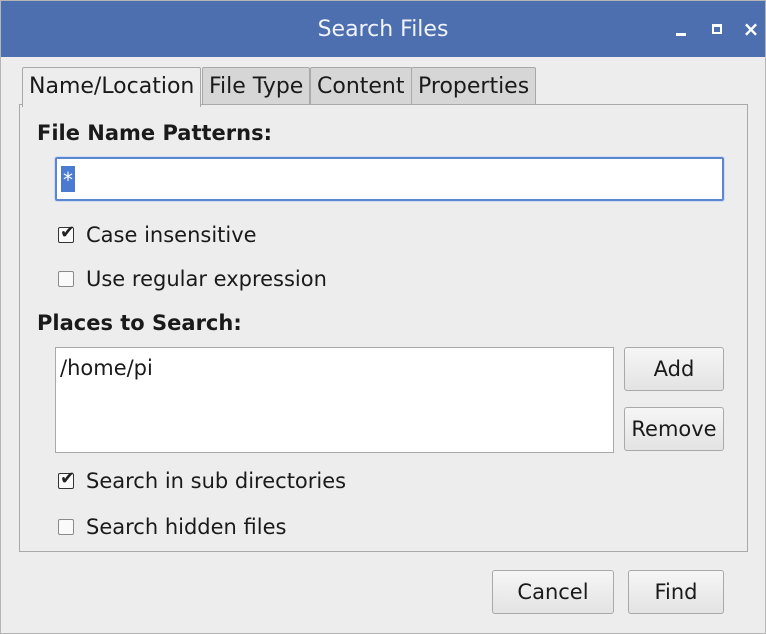 The height and width of the screenshot is (634, 766). I want to click on use-regex-checkbox: Use regular expression, so click(192, 279).